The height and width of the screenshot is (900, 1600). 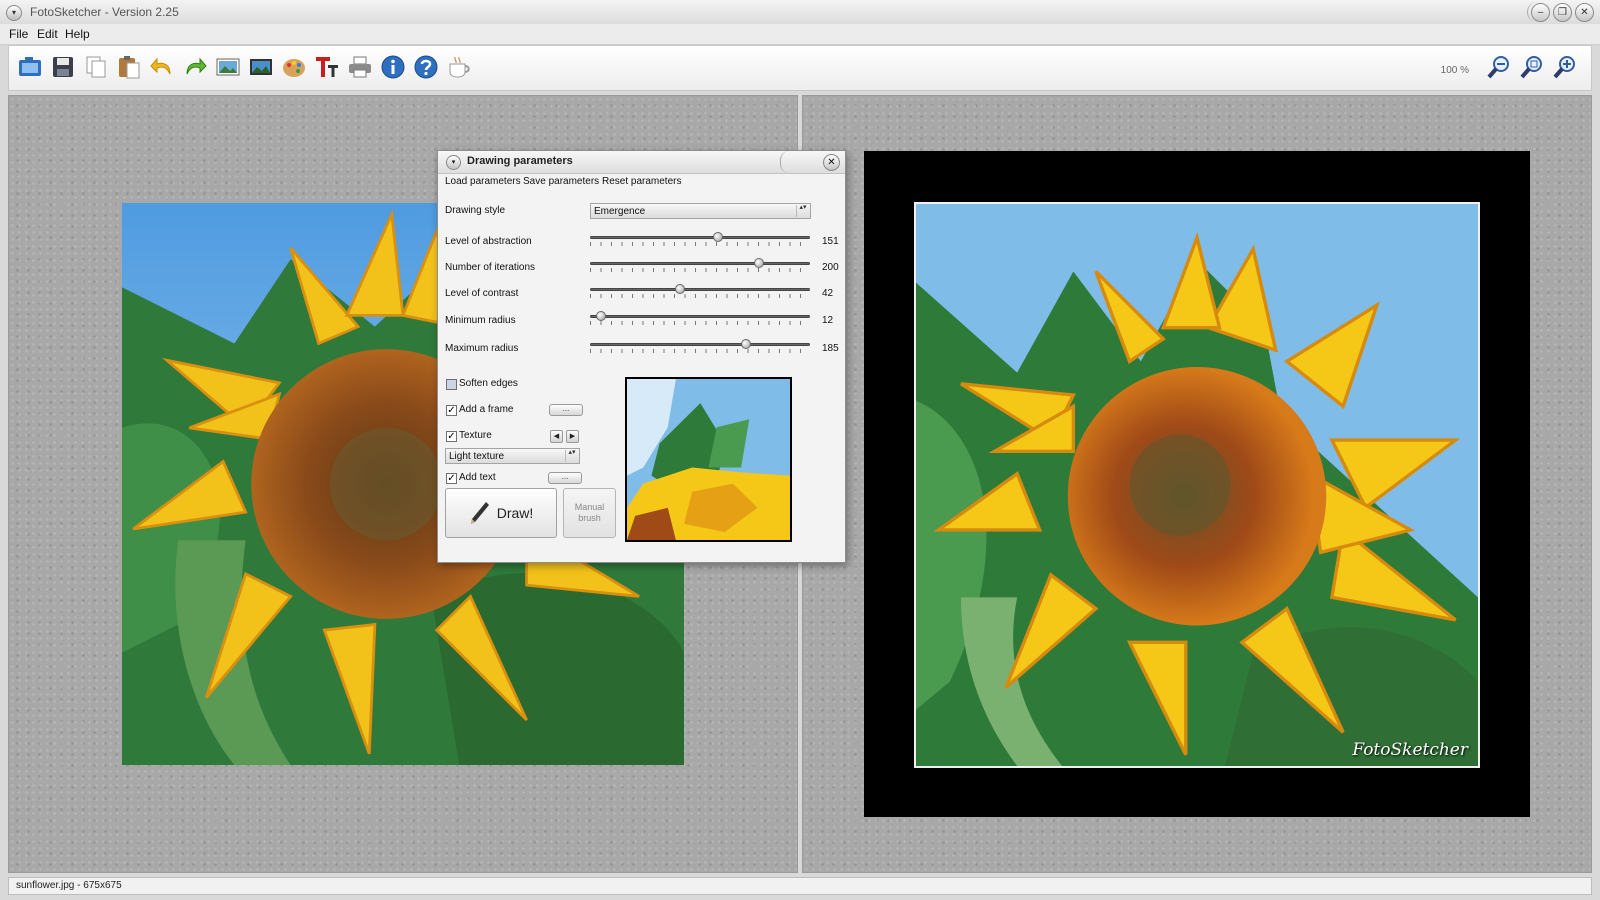 I want to click on help-button, so click(x=426, y=69).